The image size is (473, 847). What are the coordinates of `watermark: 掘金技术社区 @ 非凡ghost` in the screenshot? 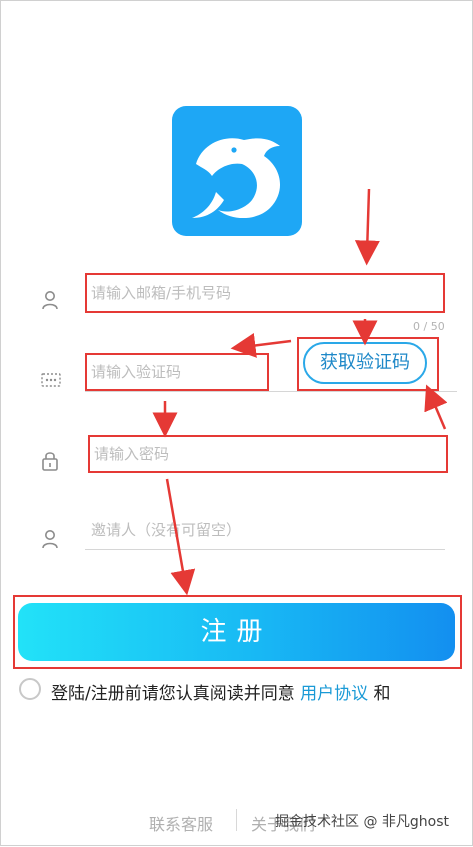 It's located at (362, 822).